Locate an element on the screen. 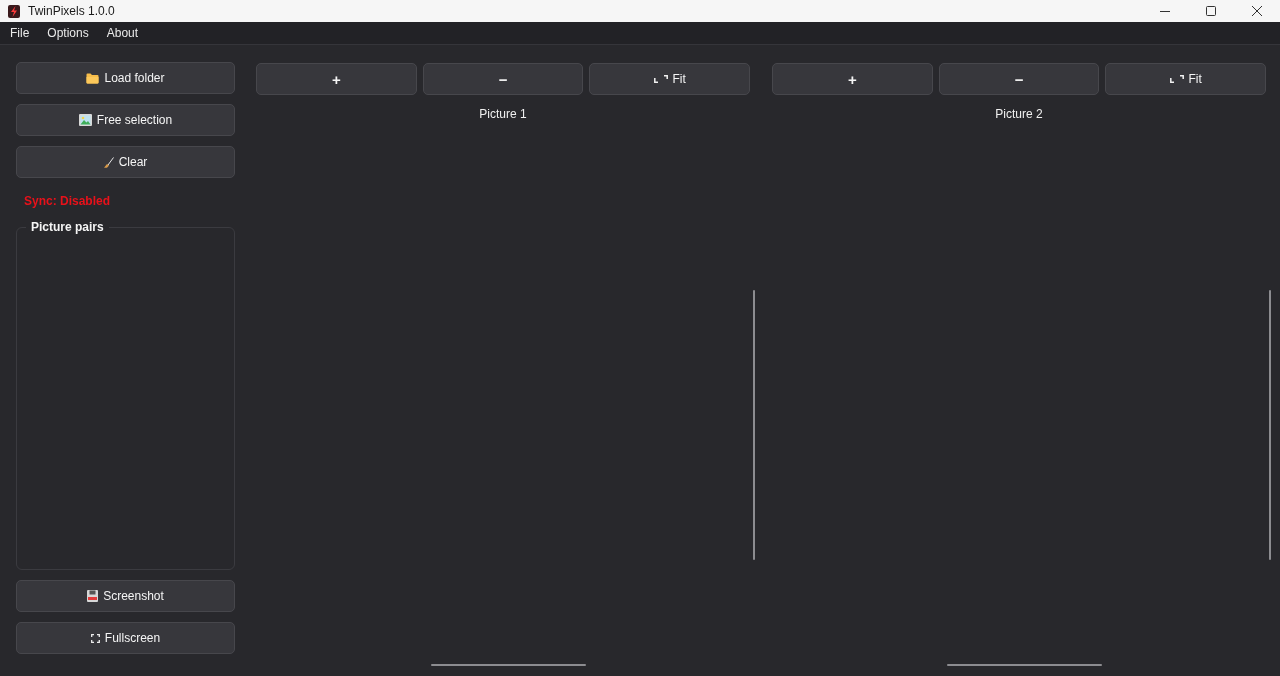 The image size is (1280, 676). fullscreen-button: Fullscreen is located at coordinates (125, 638).